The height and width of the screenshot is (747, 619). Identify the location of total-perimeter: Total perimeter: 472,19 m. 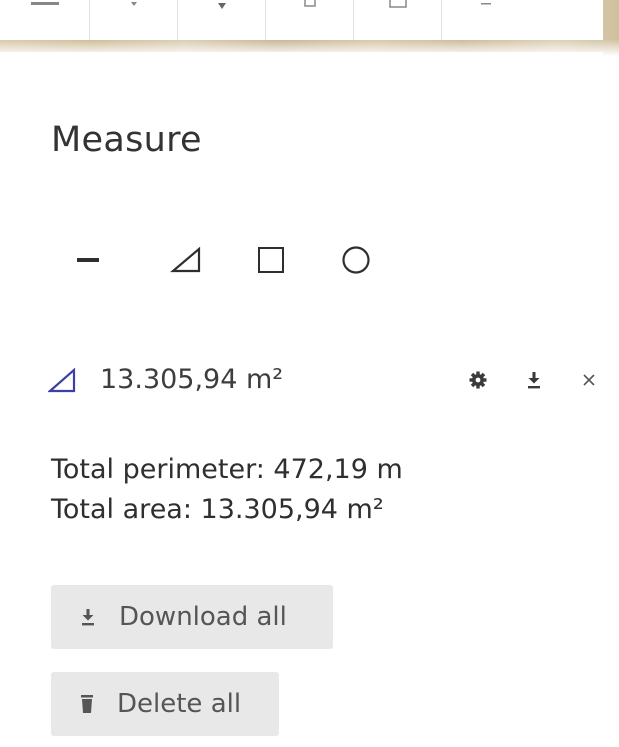
(227, 469).